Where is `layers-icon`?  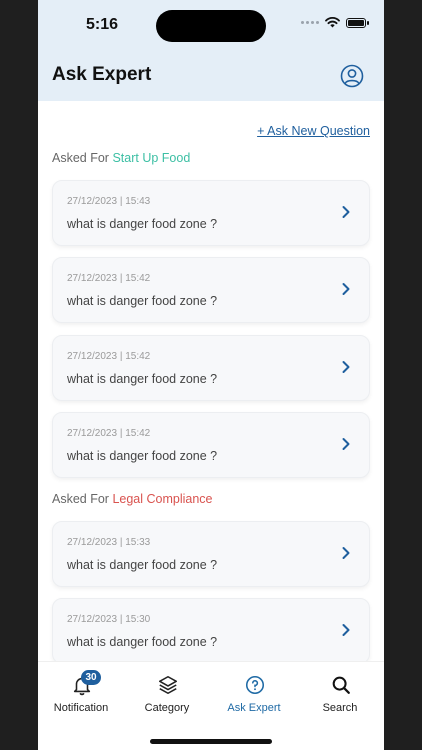 layers-icon is located at coordinates (168, 685).